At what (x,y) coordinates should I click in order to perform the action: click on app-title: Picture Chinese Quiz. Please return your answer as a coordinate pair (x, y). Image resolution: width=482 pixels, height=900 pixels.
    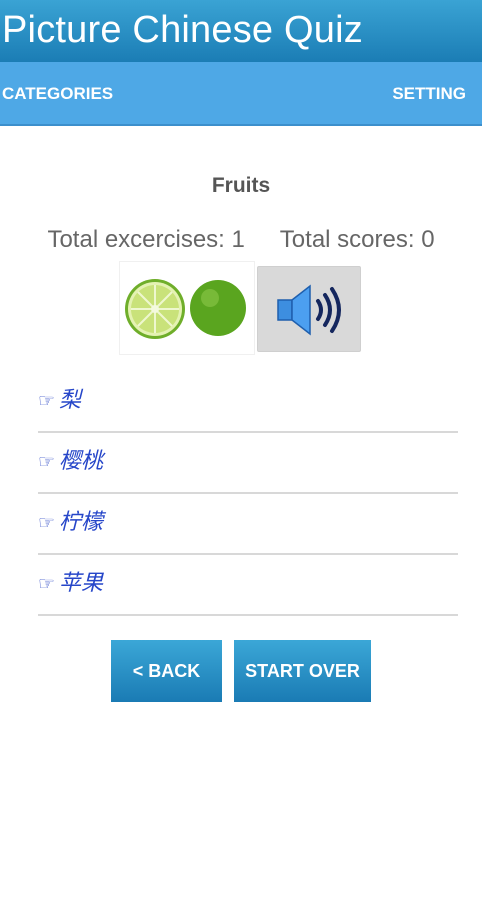
    Looking at the image, I should click on (182, 30).